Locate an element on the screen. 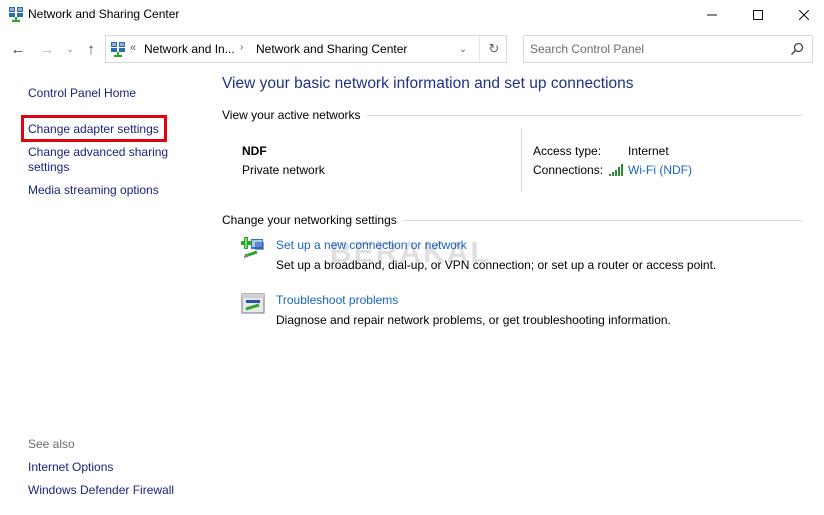 The width and height of the screenshot is (824, 515). address-dropdown-button: ⌄ is located at coordinates (463, 49).